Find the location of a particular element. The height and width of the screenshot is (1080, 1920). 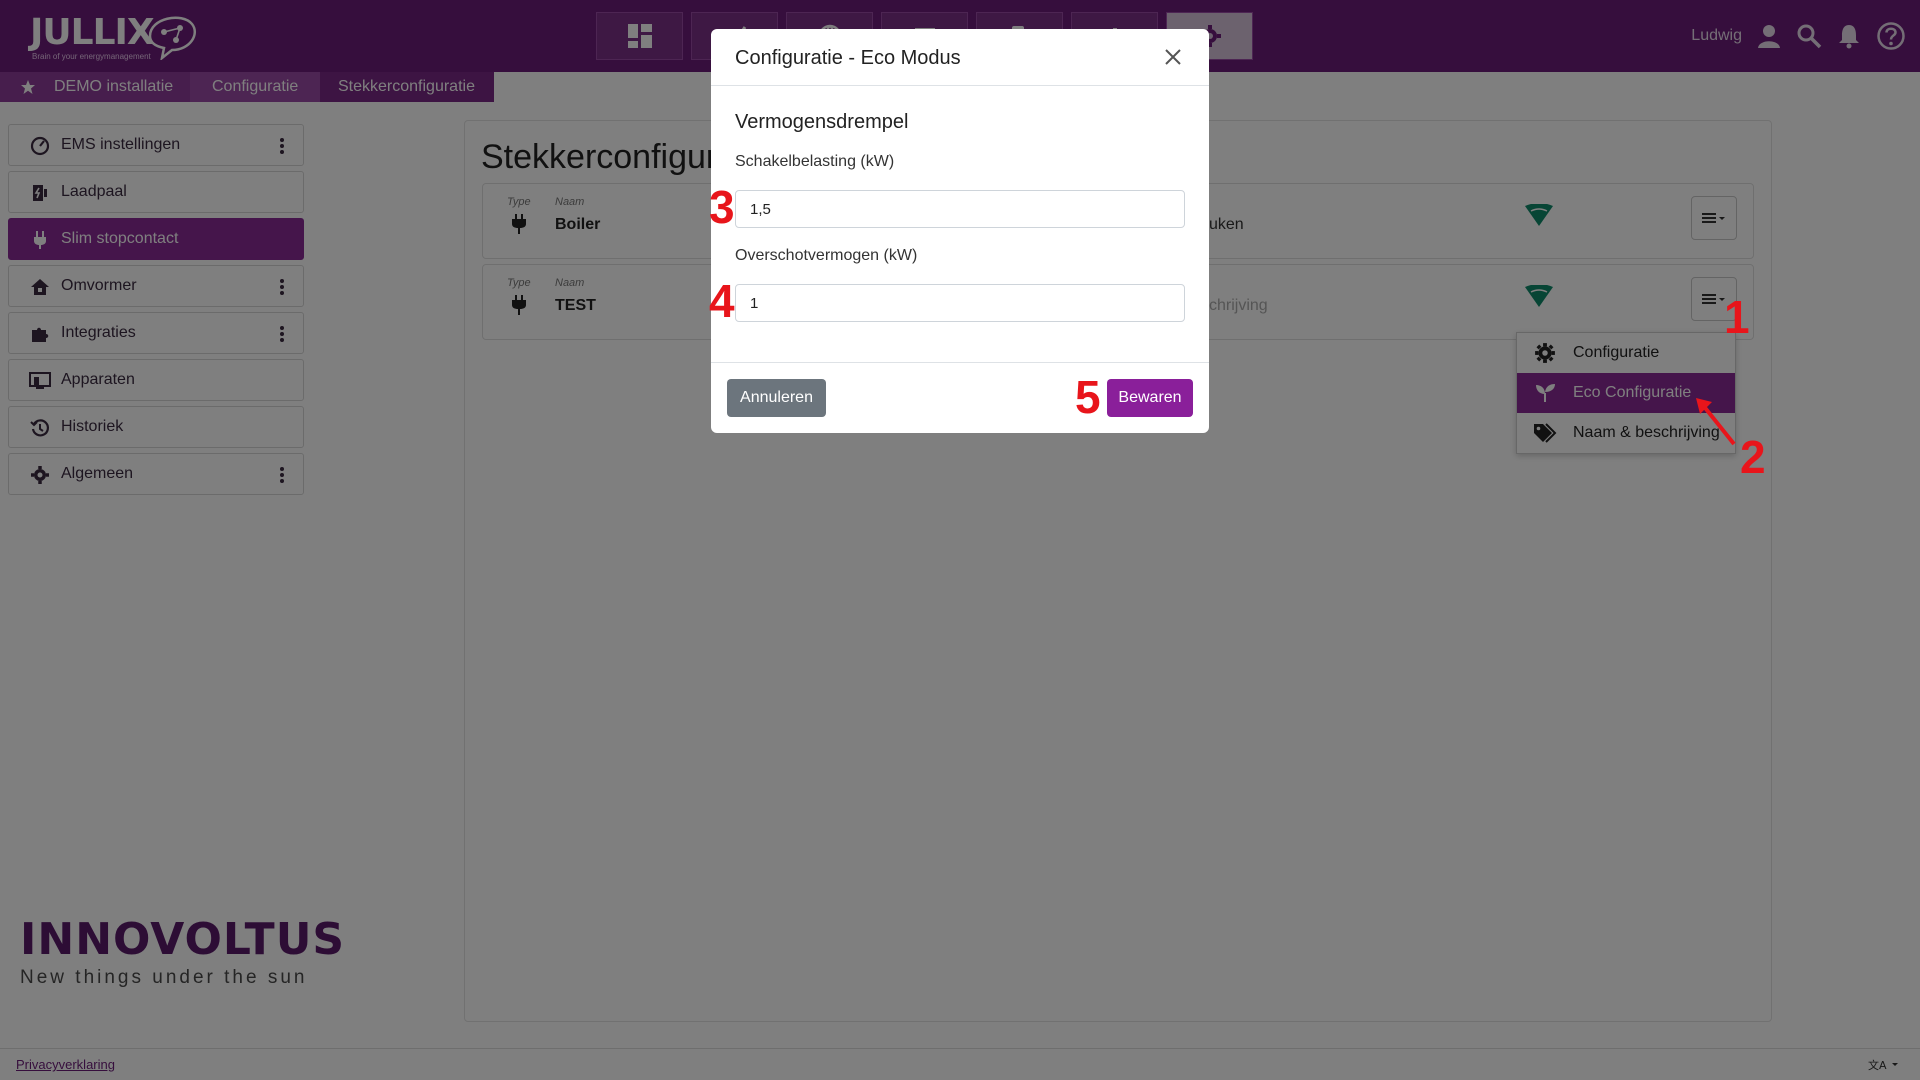

modal-footer: Annuleren Bewaren is located at coordinates (960, 397).